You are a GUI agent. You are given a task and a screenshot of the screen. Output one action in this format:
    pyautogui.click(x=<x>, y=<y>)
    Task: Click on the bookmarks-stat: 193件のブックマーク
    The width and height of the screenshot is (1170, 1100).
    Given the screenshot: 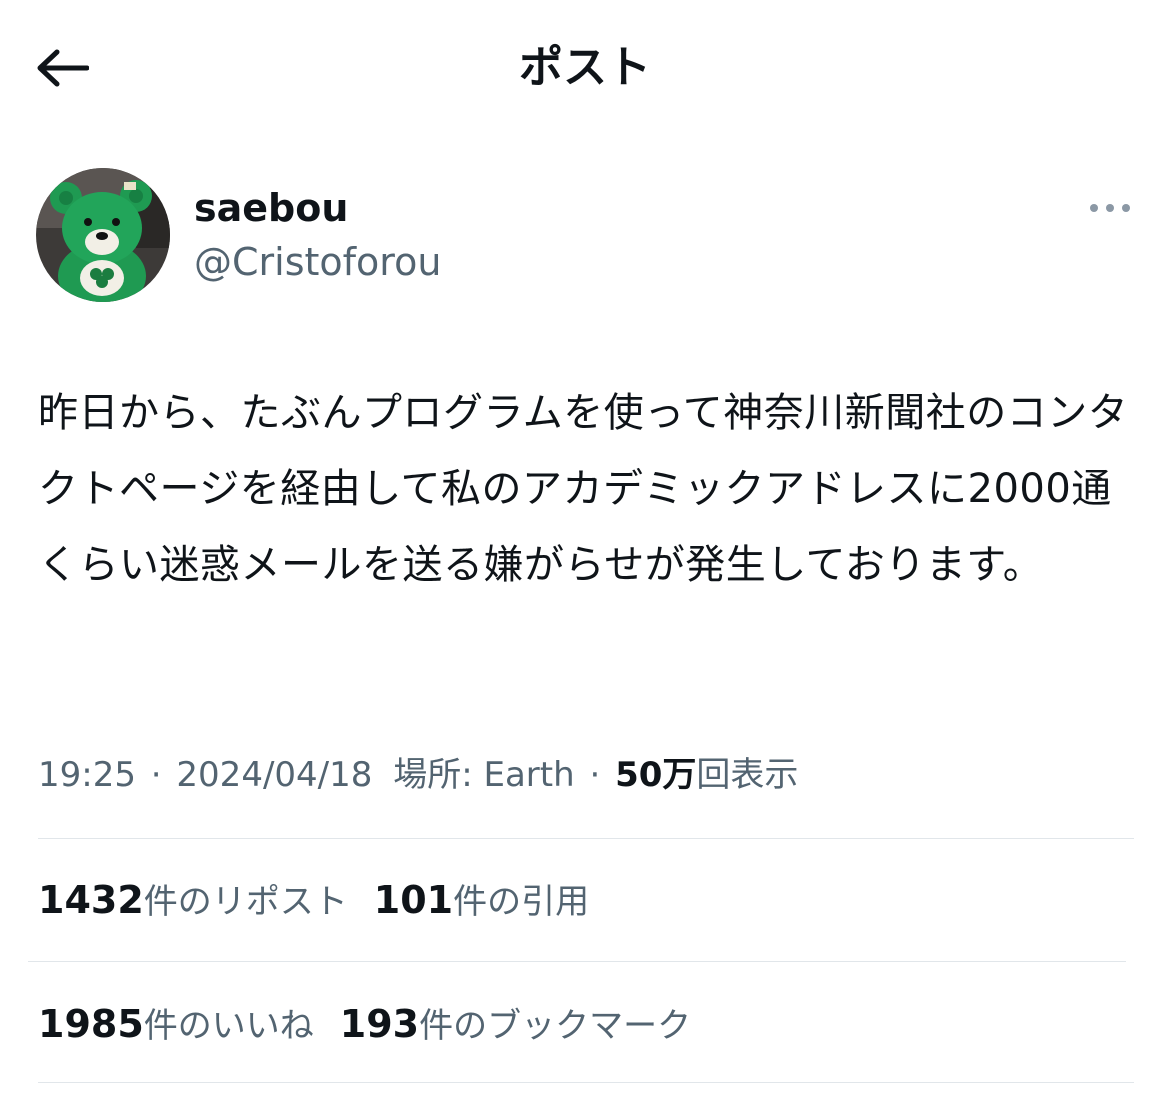 What is the action you would take?
    pyautogui.click(x=515, y=1025)
    